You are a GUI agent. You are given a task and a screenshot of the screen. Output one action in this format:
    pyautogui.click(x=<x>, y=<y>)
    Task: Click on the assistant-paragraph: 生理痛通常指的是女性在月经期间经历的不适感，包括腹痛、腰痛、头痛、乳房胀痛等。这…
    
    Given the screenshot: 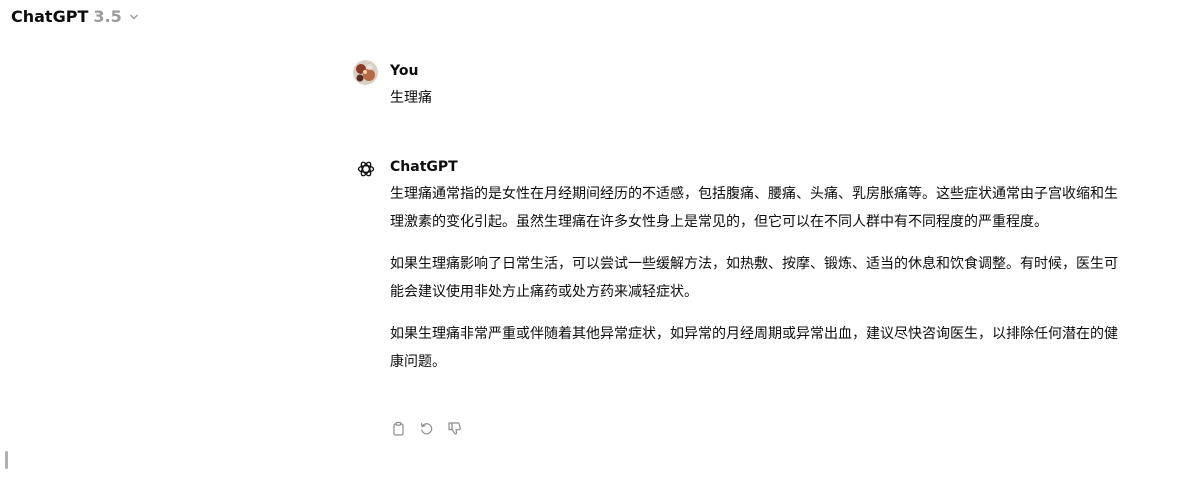 What is the action you would take?
    pyautogui.click(x=754, y=208)
    